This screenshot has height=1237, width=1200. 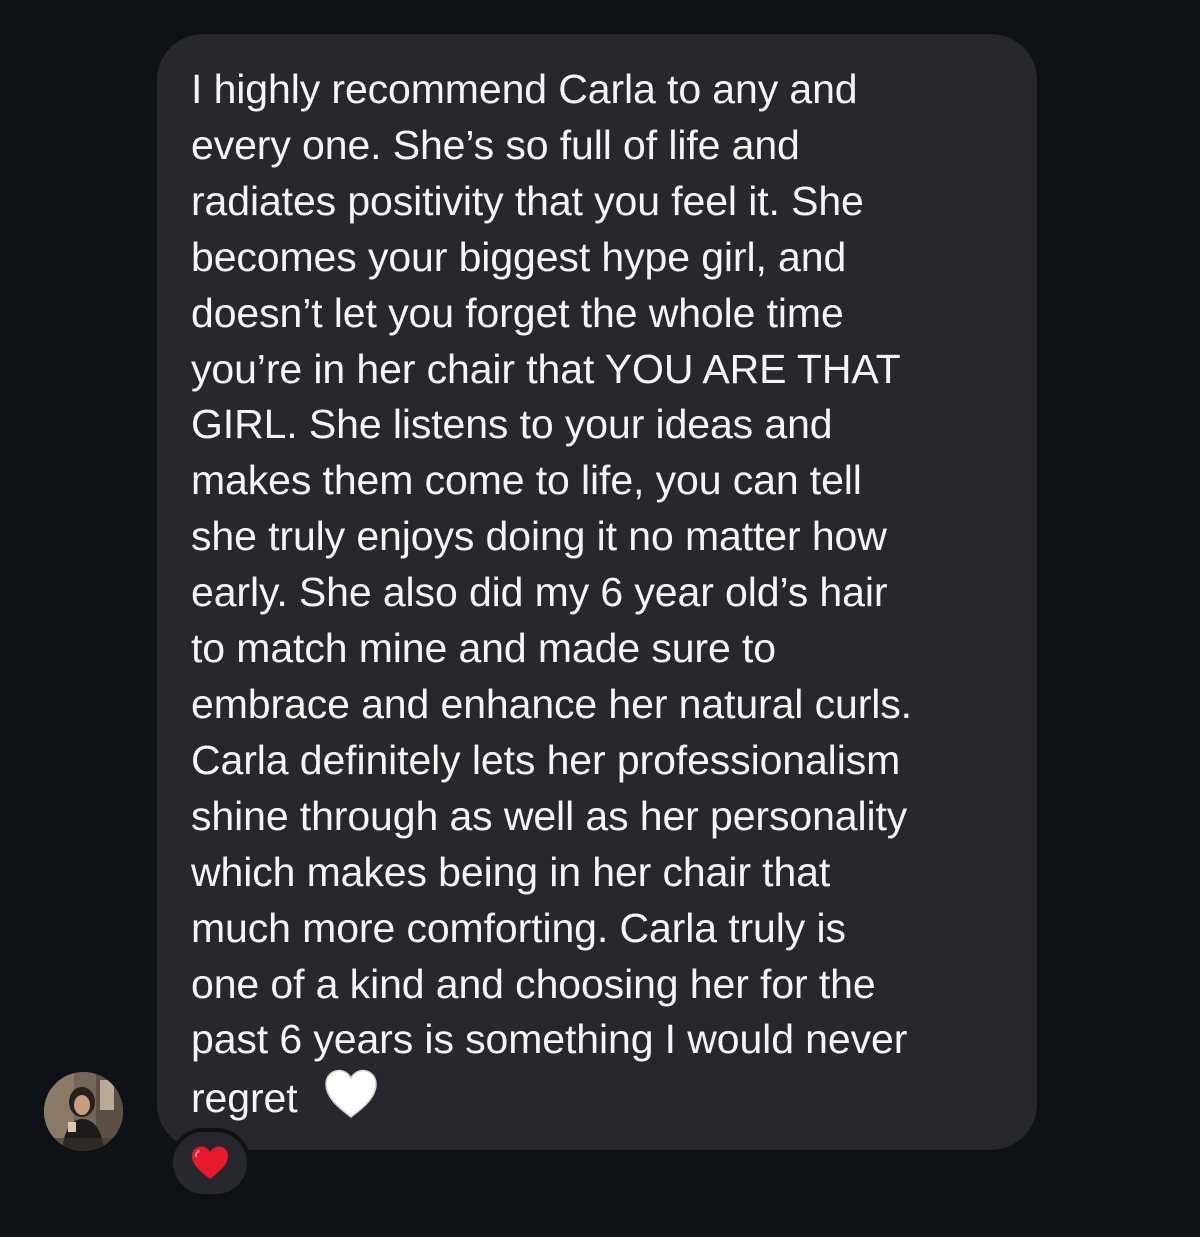 I want to click on message-line-text: to match mine and made sure to, so click(x=483, y=648).